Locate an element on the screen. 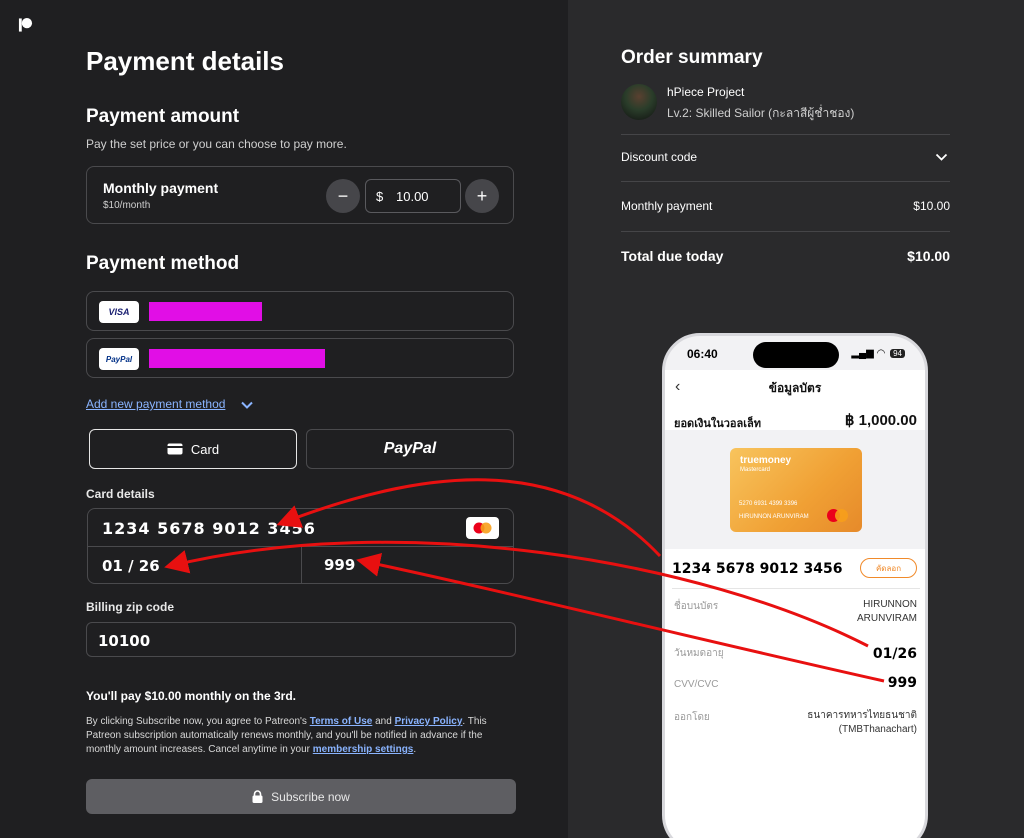  copy-button: คัดลอก is located at coordinates (888, 568).